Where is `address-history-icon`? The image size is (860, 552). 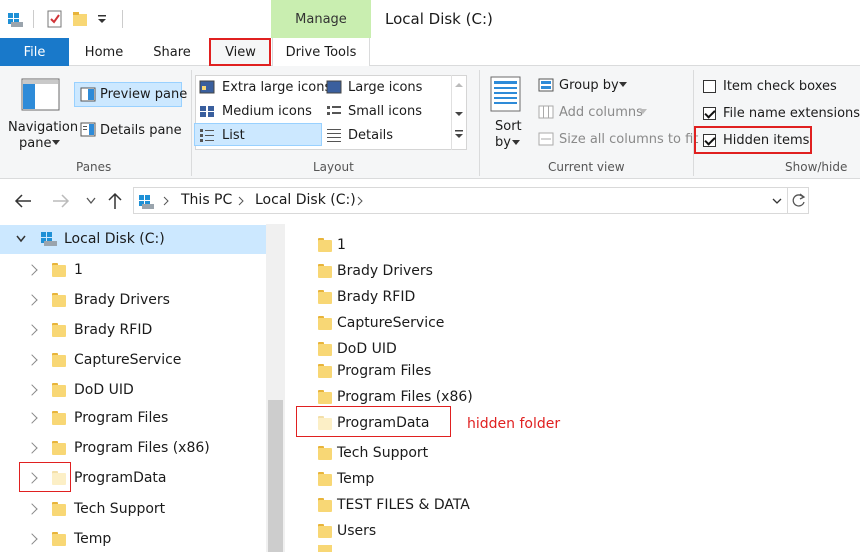
address-history-icon is located at coordinates (777, 201).